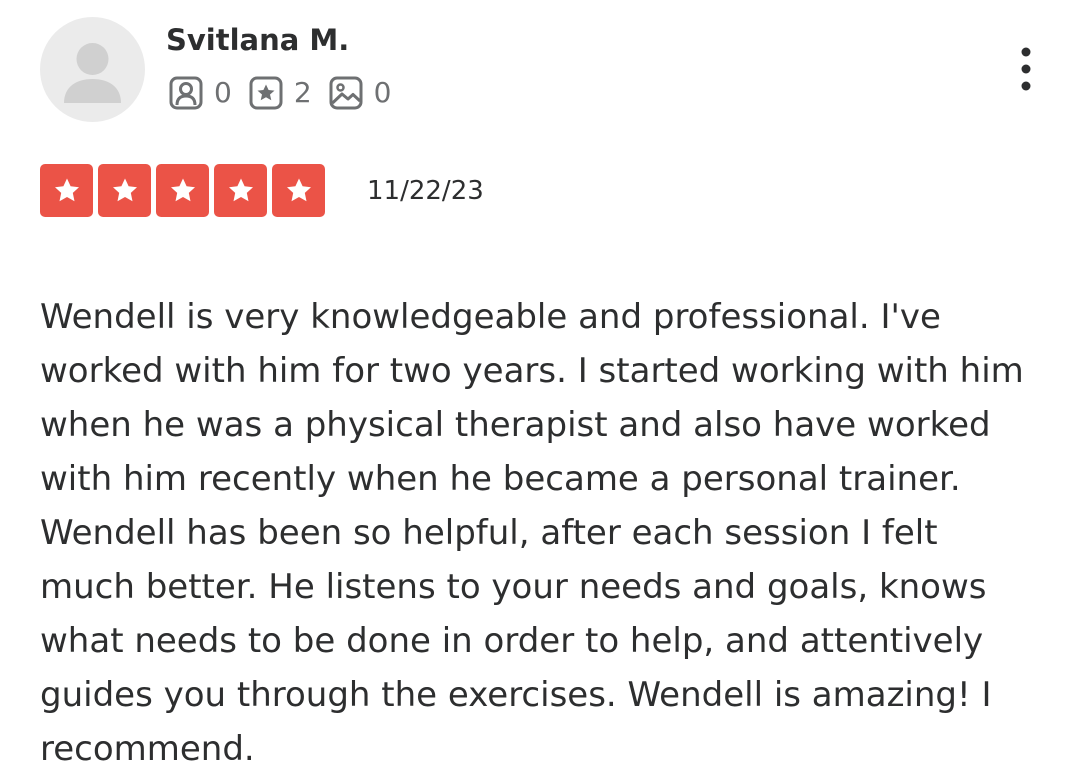  I want to click on photos-count: 0, so click(382, 92).